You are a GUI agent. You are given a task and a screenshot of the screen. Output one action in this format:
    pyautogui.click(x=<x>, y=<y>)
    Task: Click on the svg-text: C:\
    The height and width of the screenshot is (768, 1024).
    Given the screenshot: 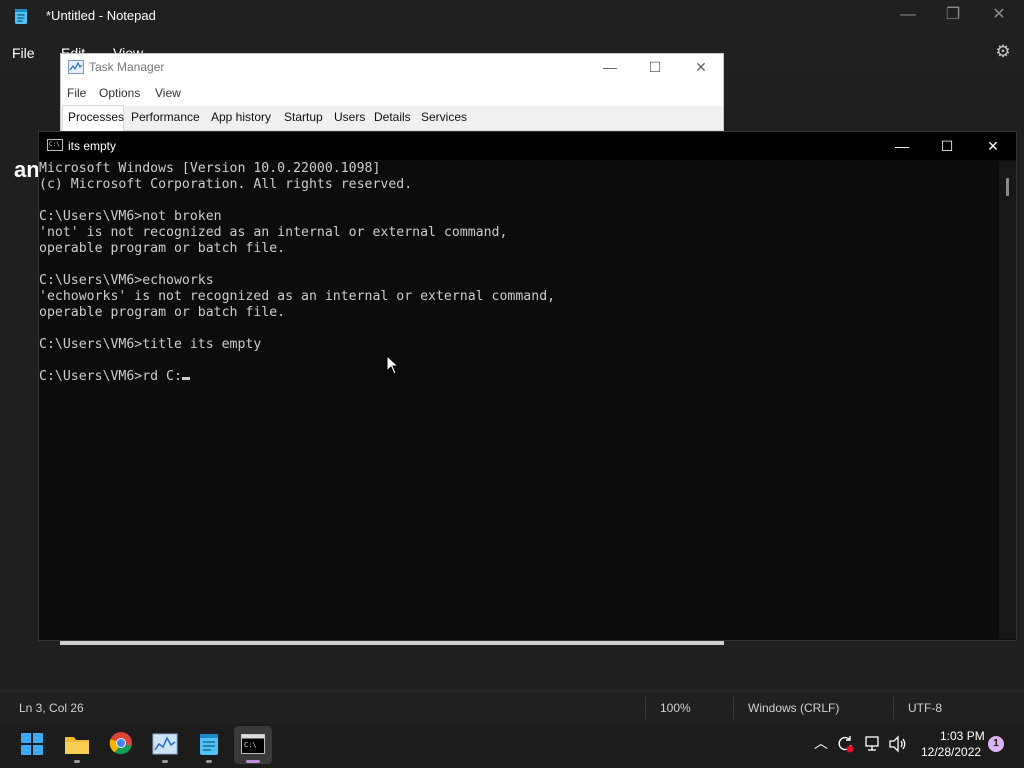 What is the action you would take?
    pyautogui.click(x=250, y=745)
    